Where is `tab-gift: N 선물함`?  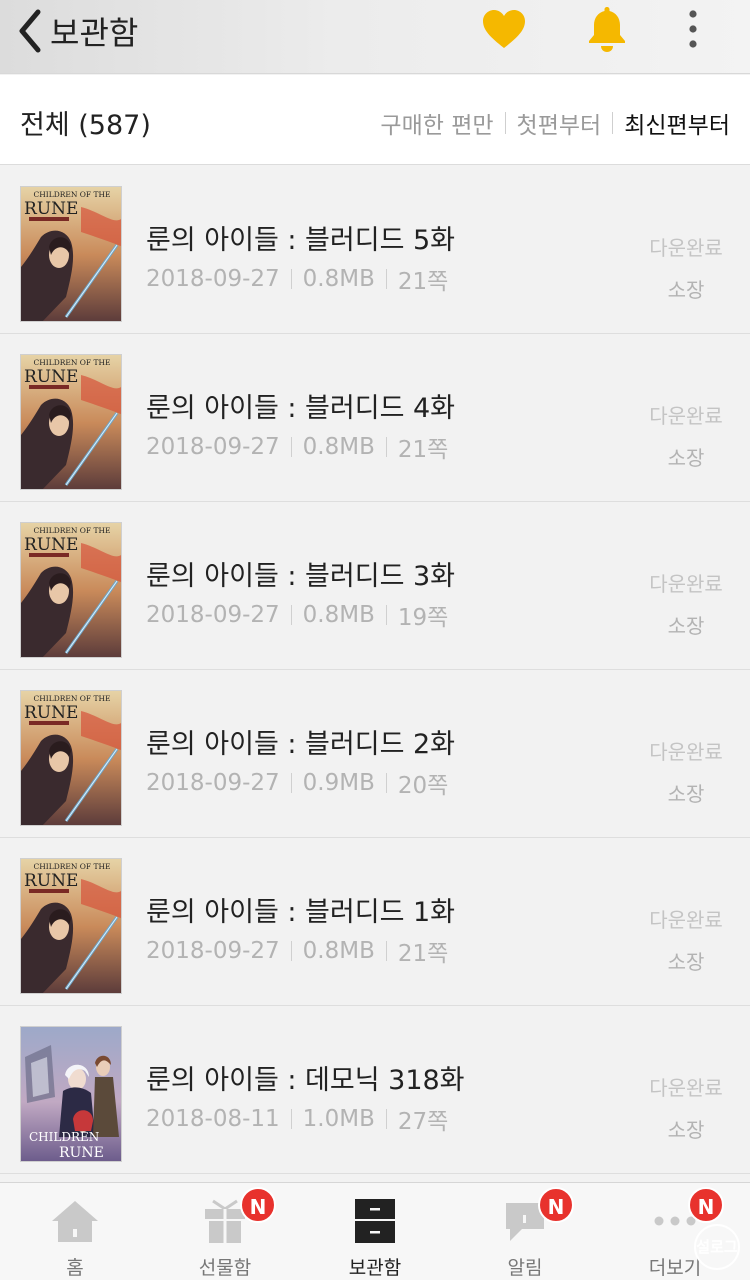
tab-gift: N 선물함 is located at coordinates (225, 1231).